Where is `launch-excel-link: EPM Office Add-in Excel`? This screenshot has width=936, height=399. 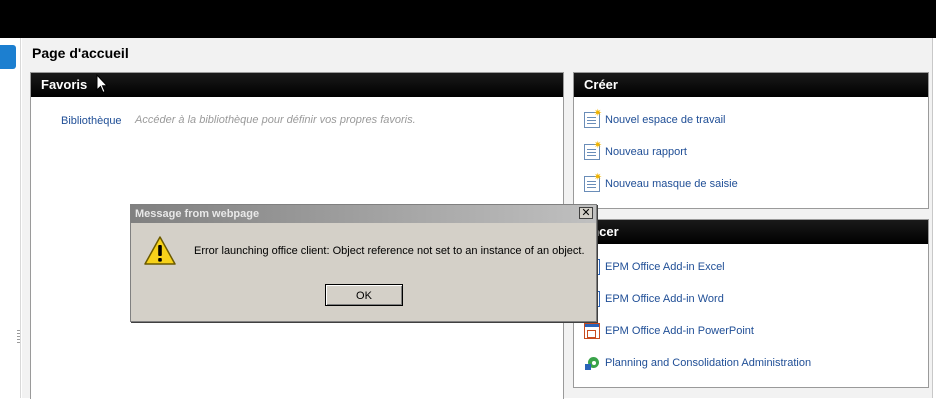
launch-excel-link: EPM Office Add-in Excel is located at coordinates (654, 267).